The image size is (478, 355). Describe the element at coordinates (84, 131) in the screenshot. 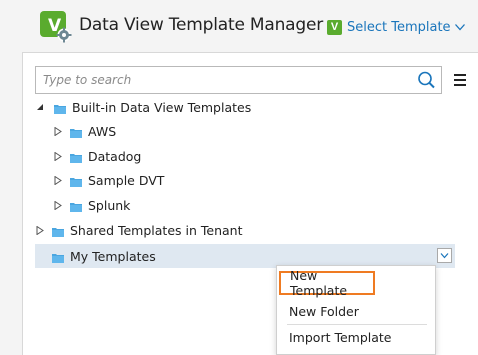

I see `tree-node-aws: AWS` at that location.